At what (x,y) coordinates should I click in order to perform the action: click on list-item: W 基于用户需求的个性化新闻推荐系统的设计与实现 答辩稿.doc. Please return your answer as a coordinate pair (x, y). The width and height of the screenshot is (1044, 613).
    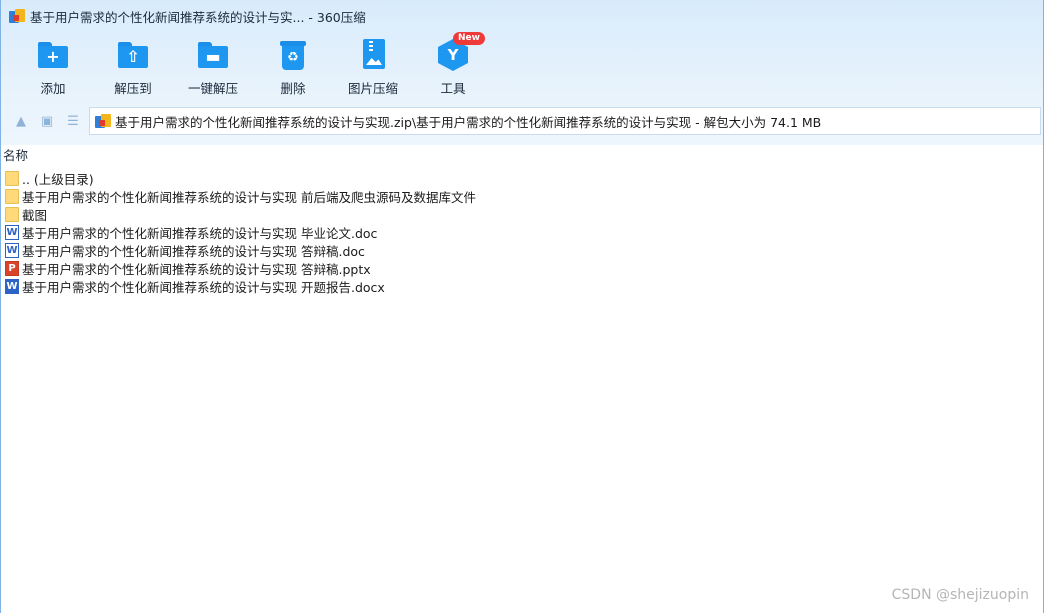
    Looking at the image, I should click on (522, 250).